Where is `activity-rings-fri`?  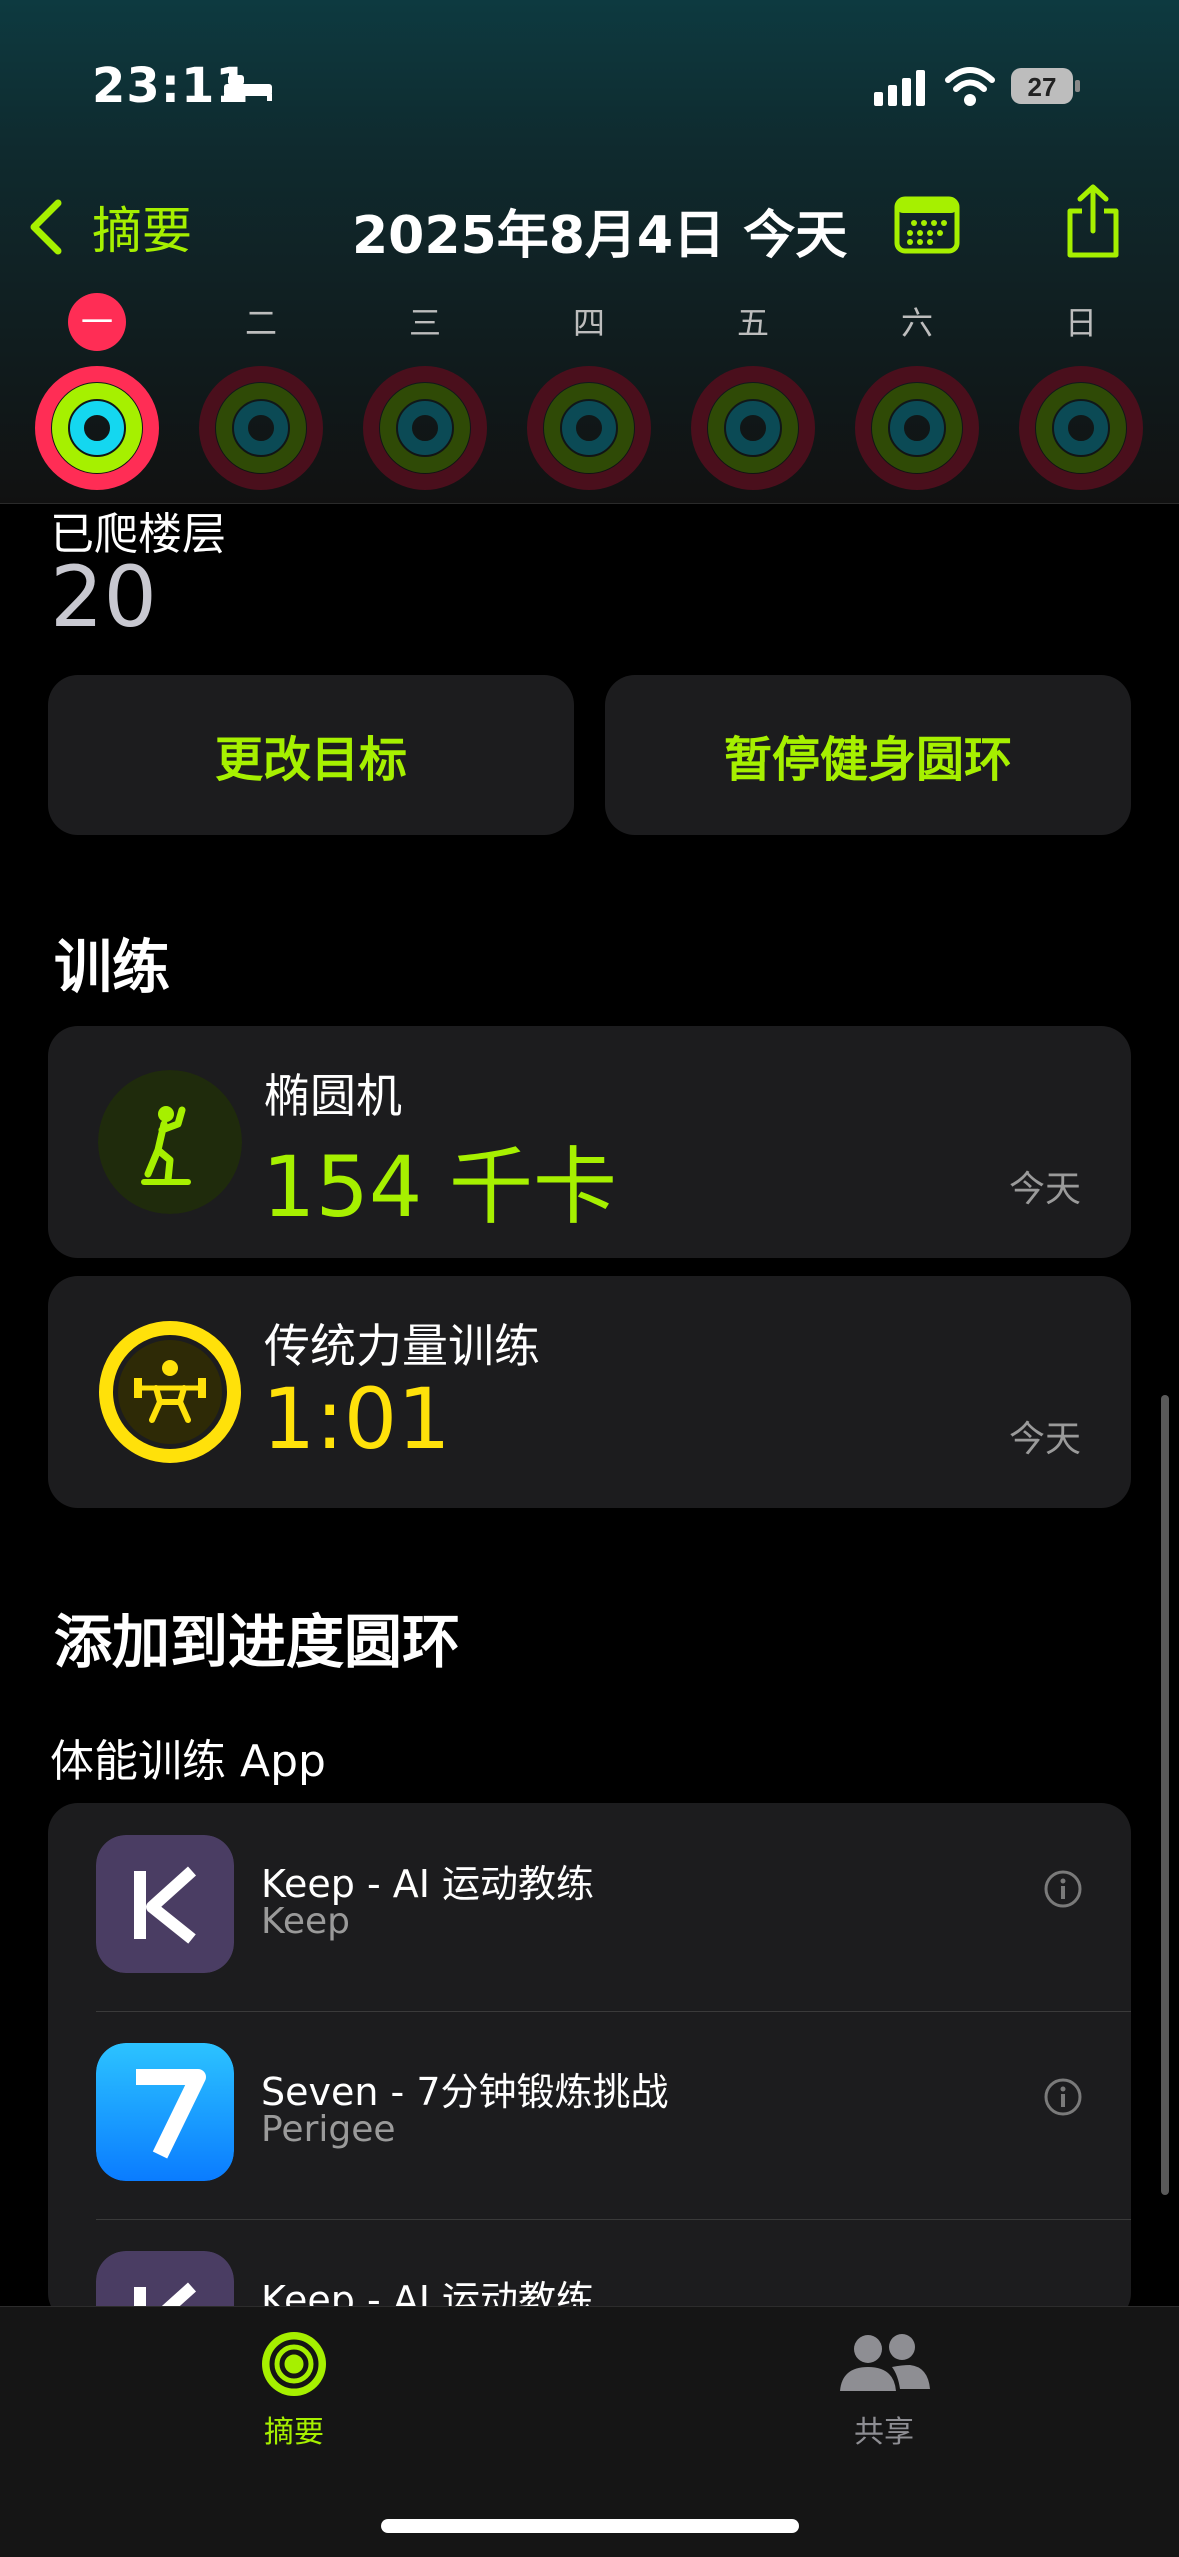
activity-rings-fri is located at coordinates (753, 428).